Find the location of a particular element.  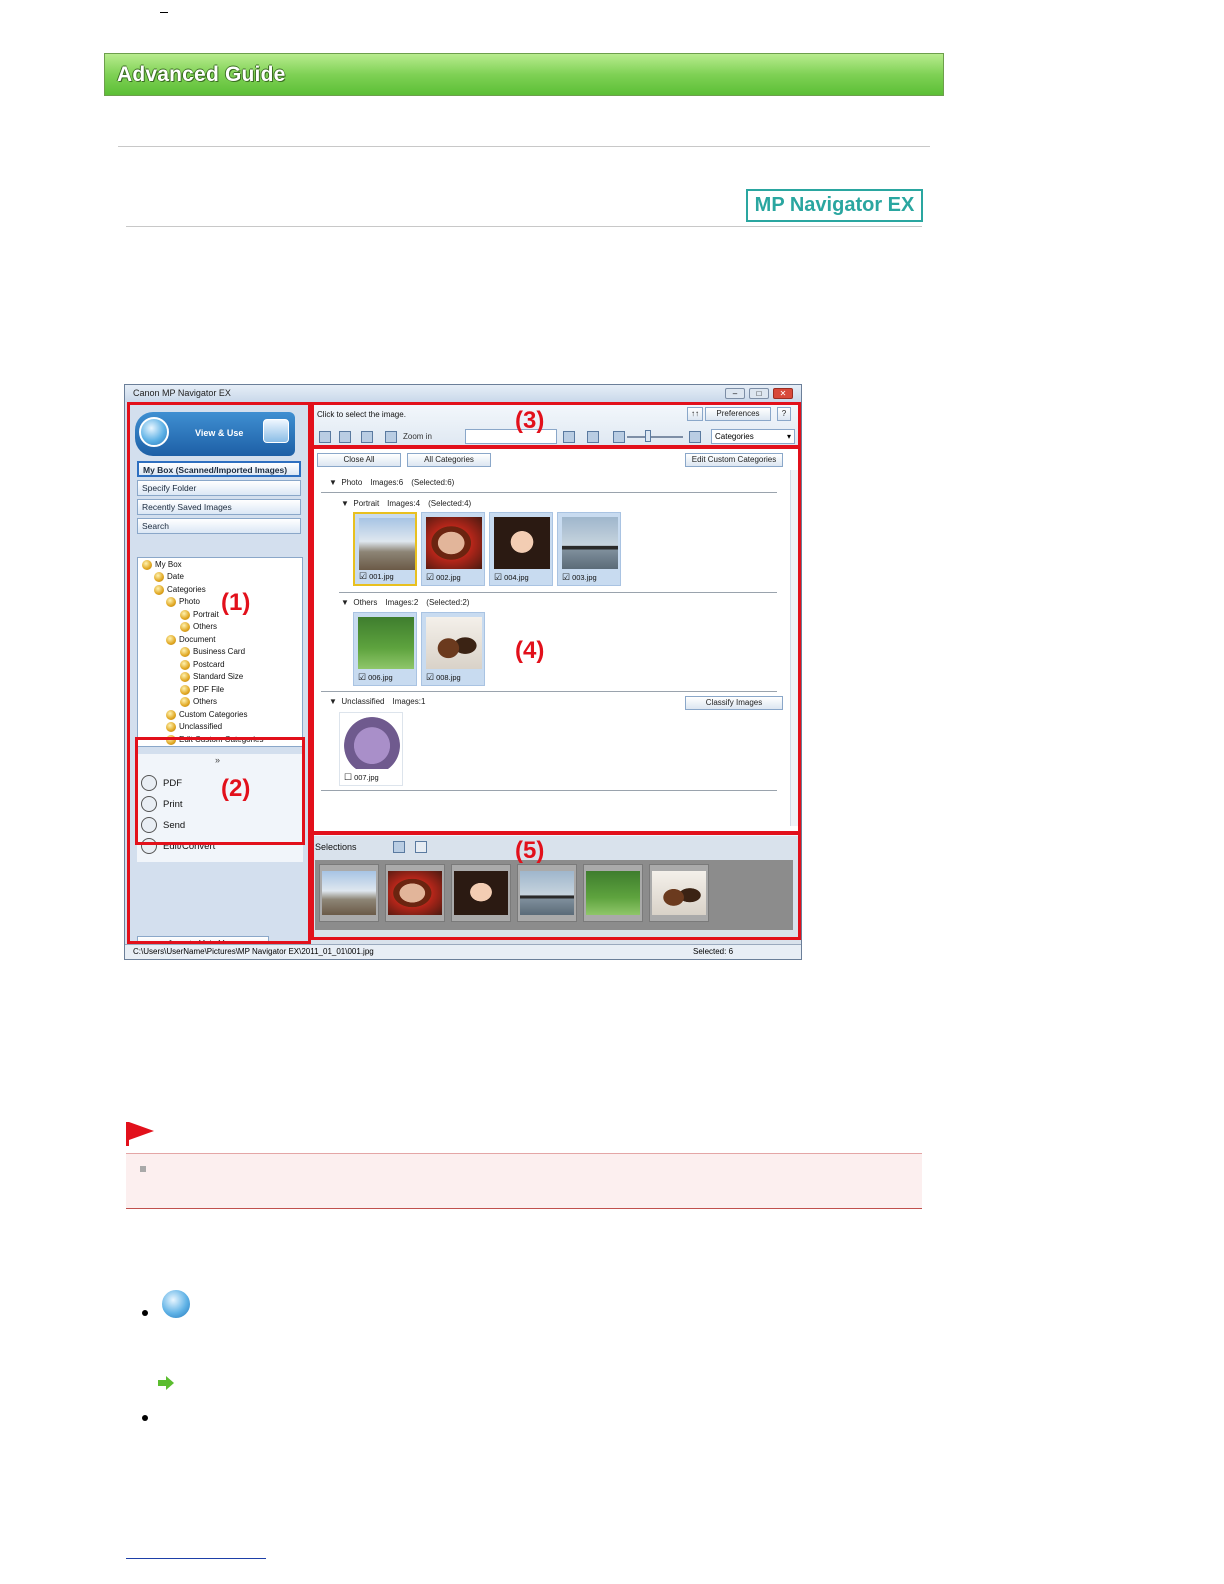

callout-3: (3) is located at coordinates (530, 420).